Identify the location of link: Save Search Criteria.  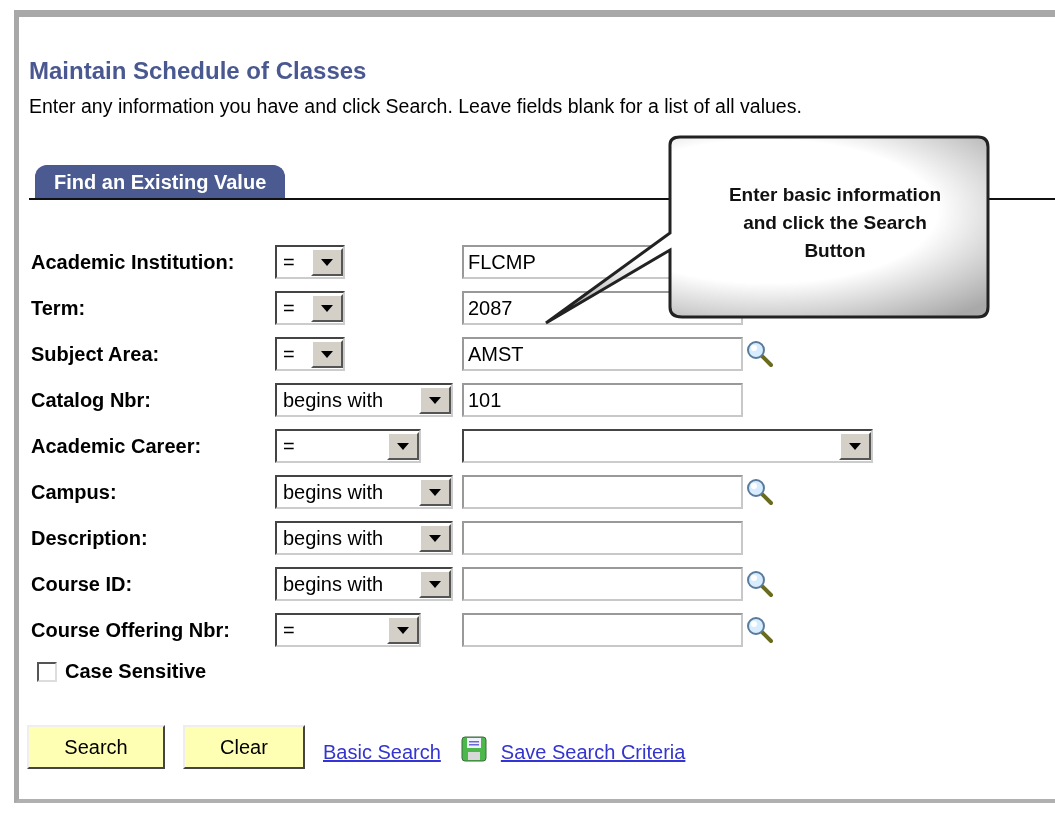
(593, 752).